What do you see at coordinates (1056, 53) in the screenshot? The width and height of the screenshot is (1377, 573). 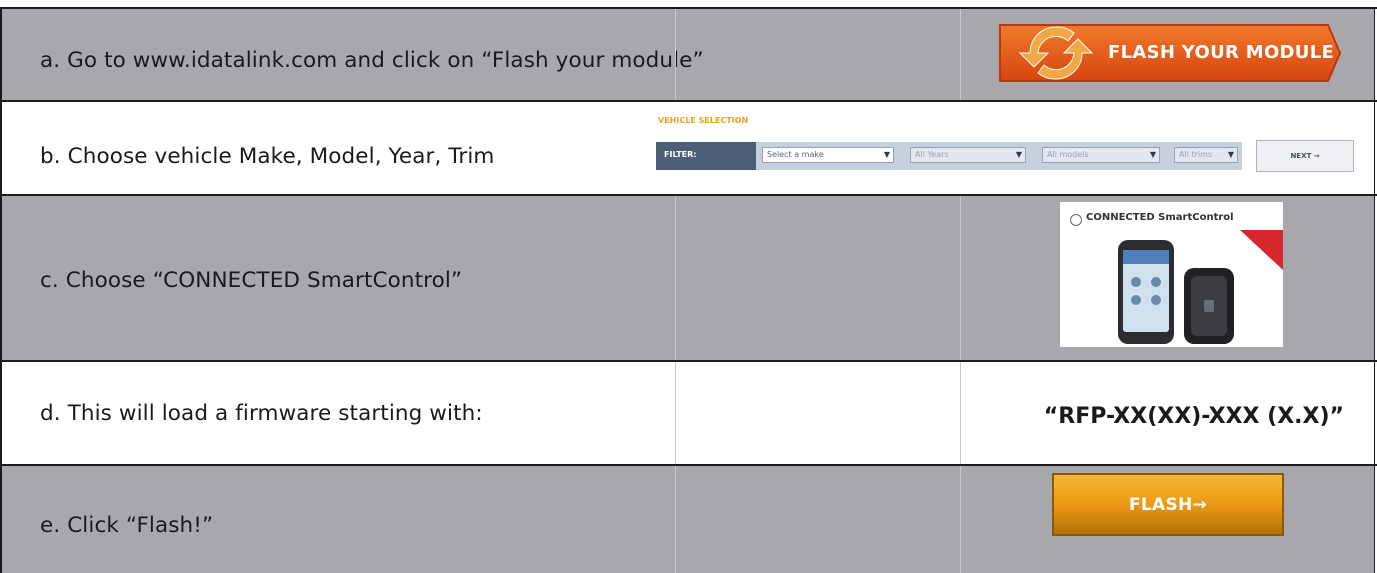 I see `refresh-icon` at bounding box center [1056, 53].